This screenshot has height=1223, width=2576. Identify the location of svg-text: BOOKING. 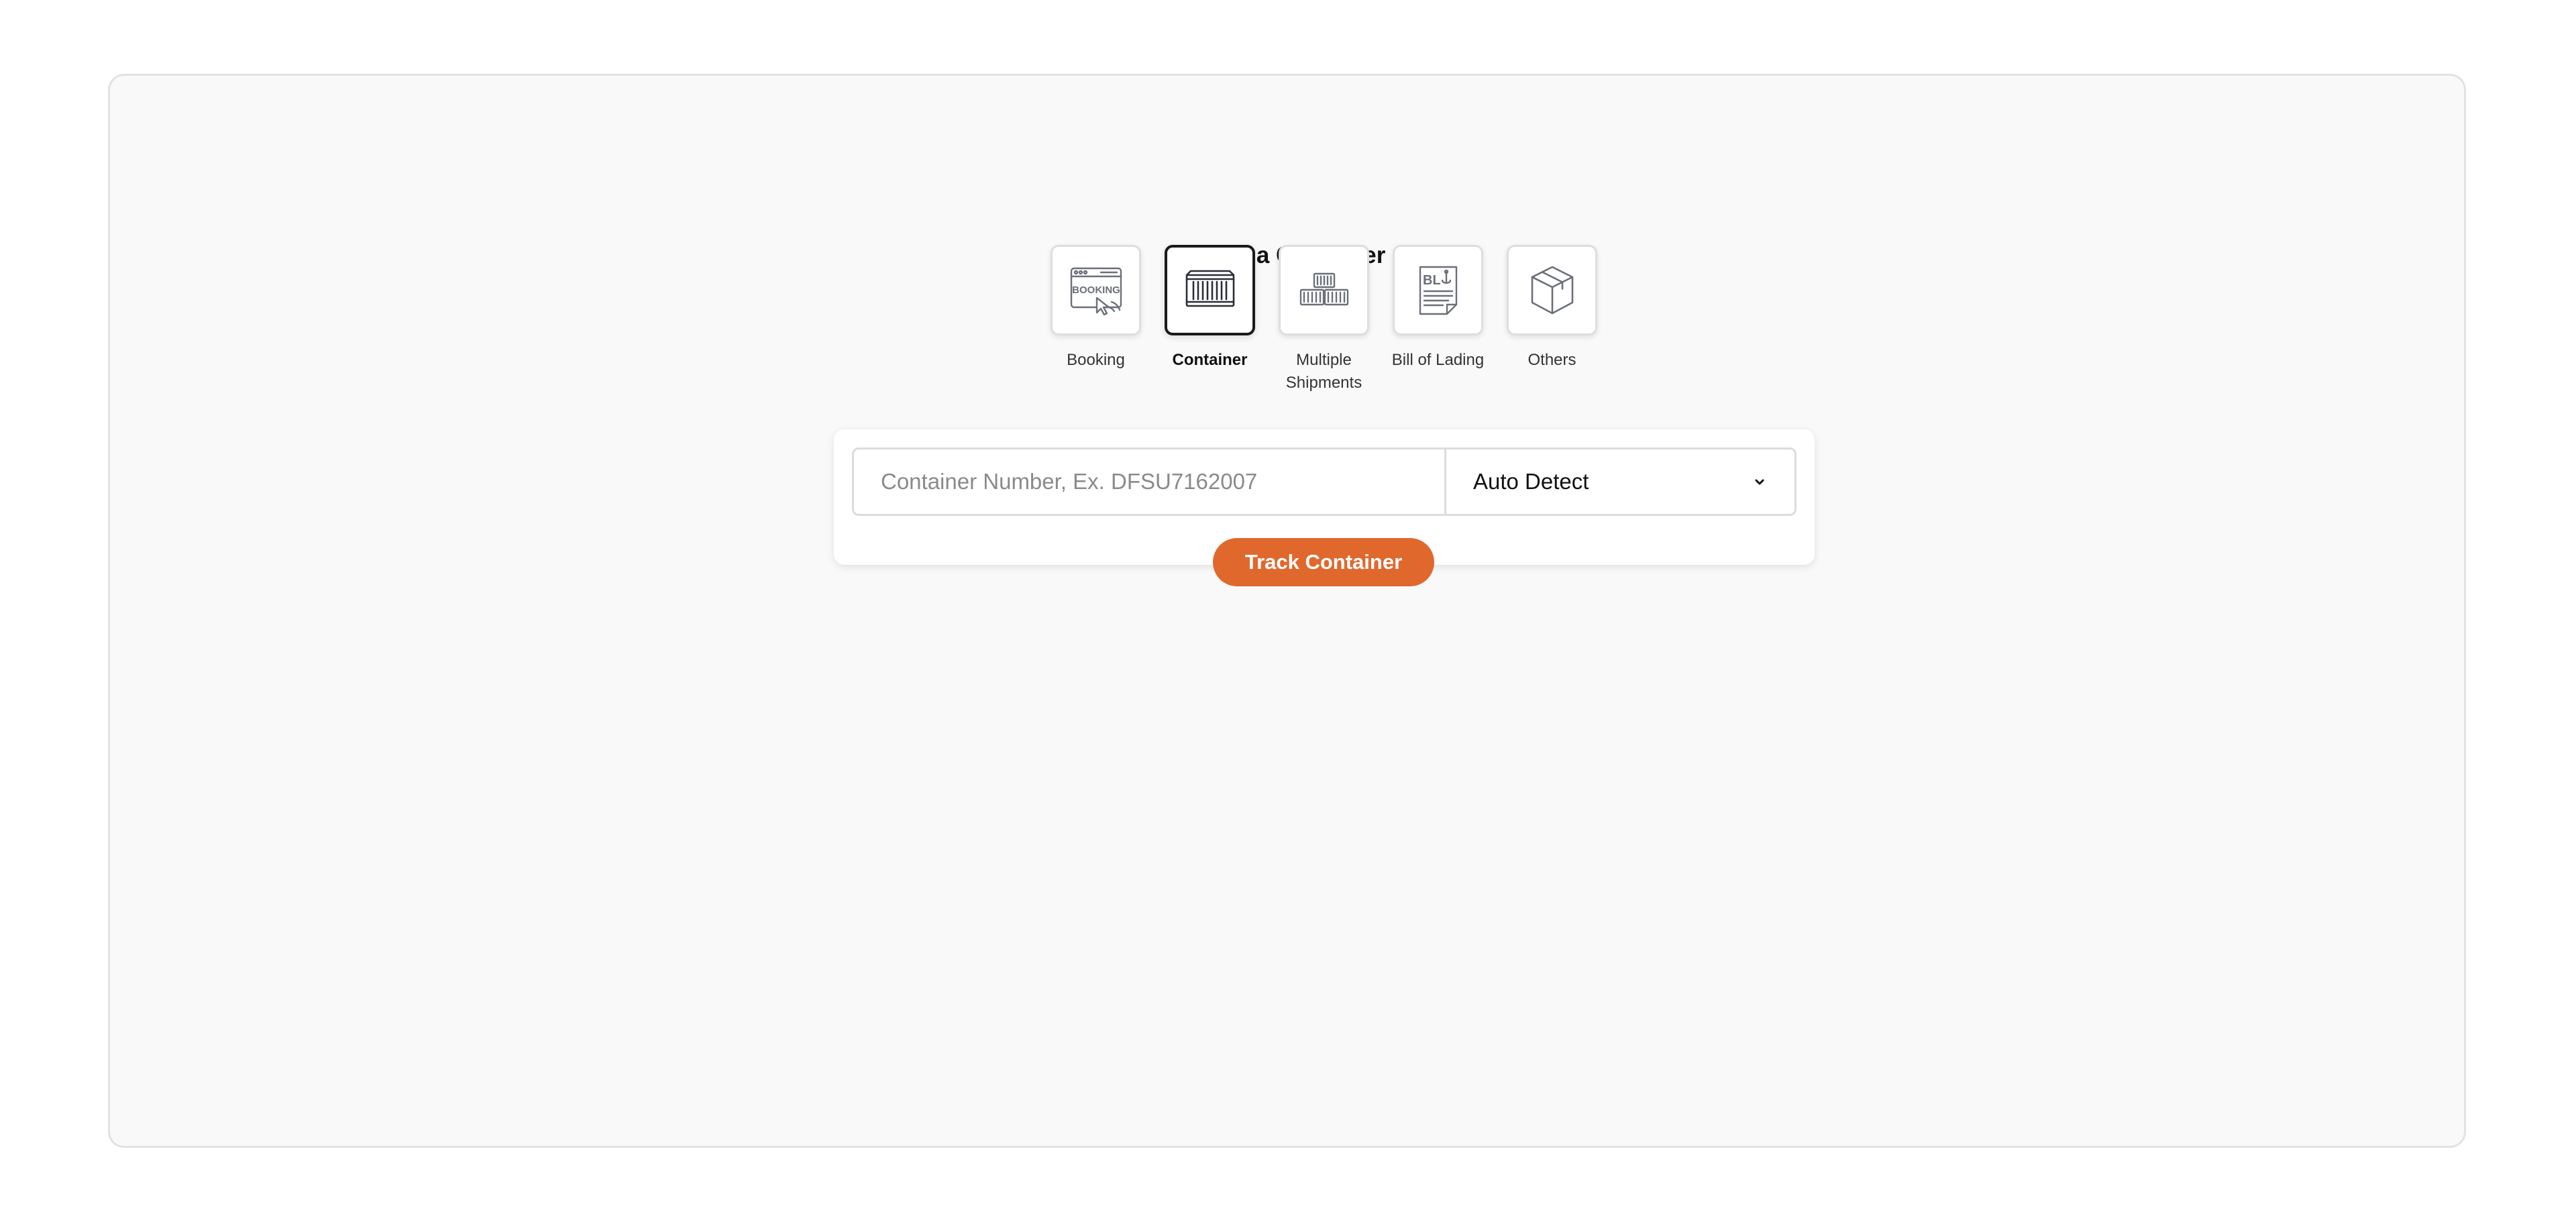
(1096, 290).